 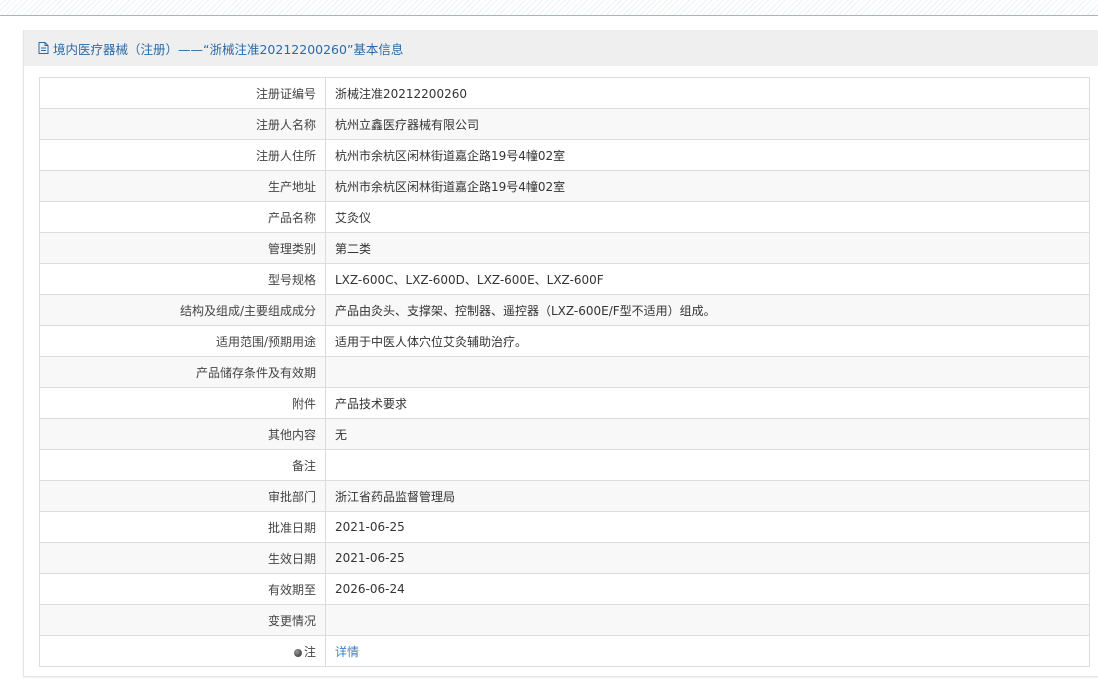 I want to click on note-bullet-icon, so click(x=297, y=652).